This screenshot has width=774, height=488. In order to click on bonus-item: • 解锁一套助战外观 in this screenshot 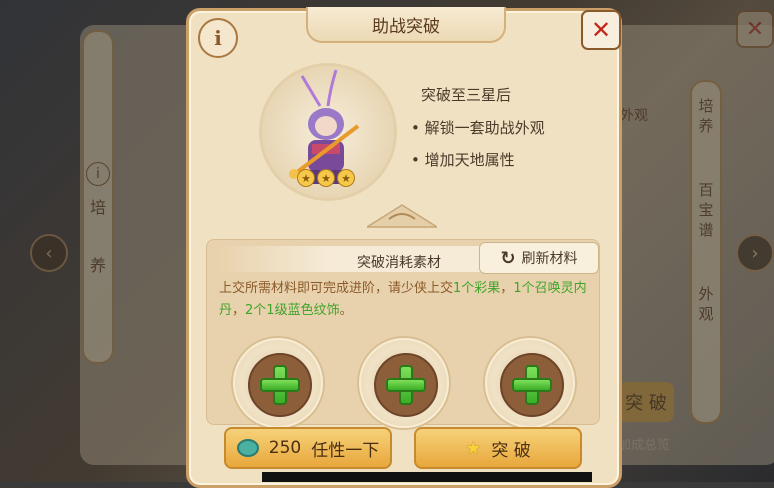, I will do `click(478, 128)`.